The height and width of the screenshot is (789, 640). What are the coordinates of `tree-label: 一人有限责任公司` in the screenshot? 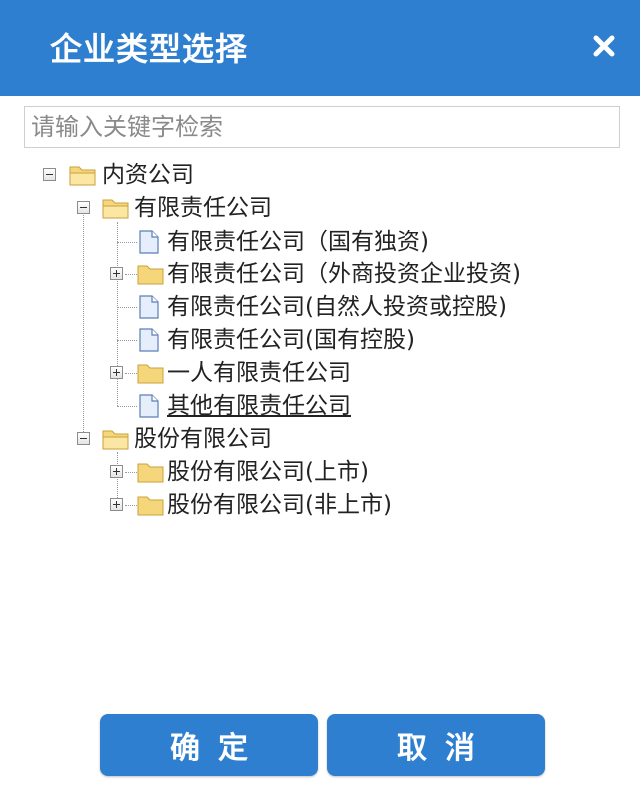 It's located at (259, 373).